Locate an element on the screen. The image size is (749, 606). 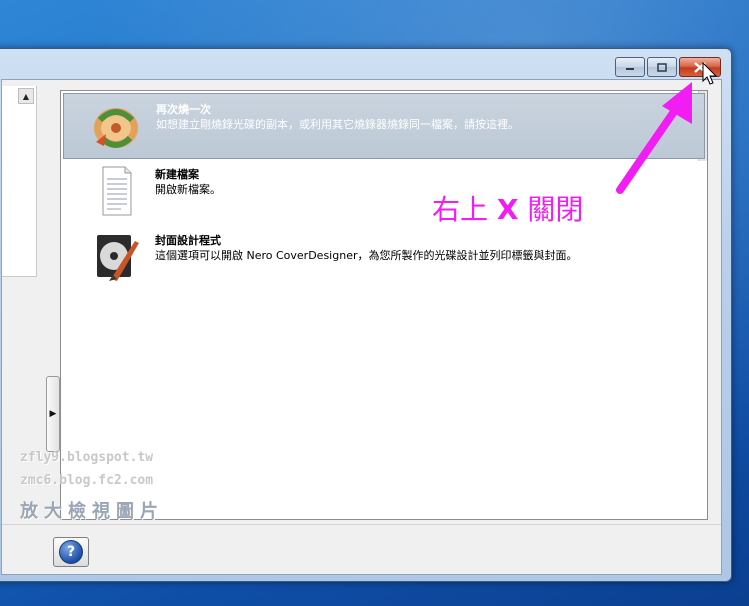
item-title: 新建檔案 is located at coordinates (177, 174).